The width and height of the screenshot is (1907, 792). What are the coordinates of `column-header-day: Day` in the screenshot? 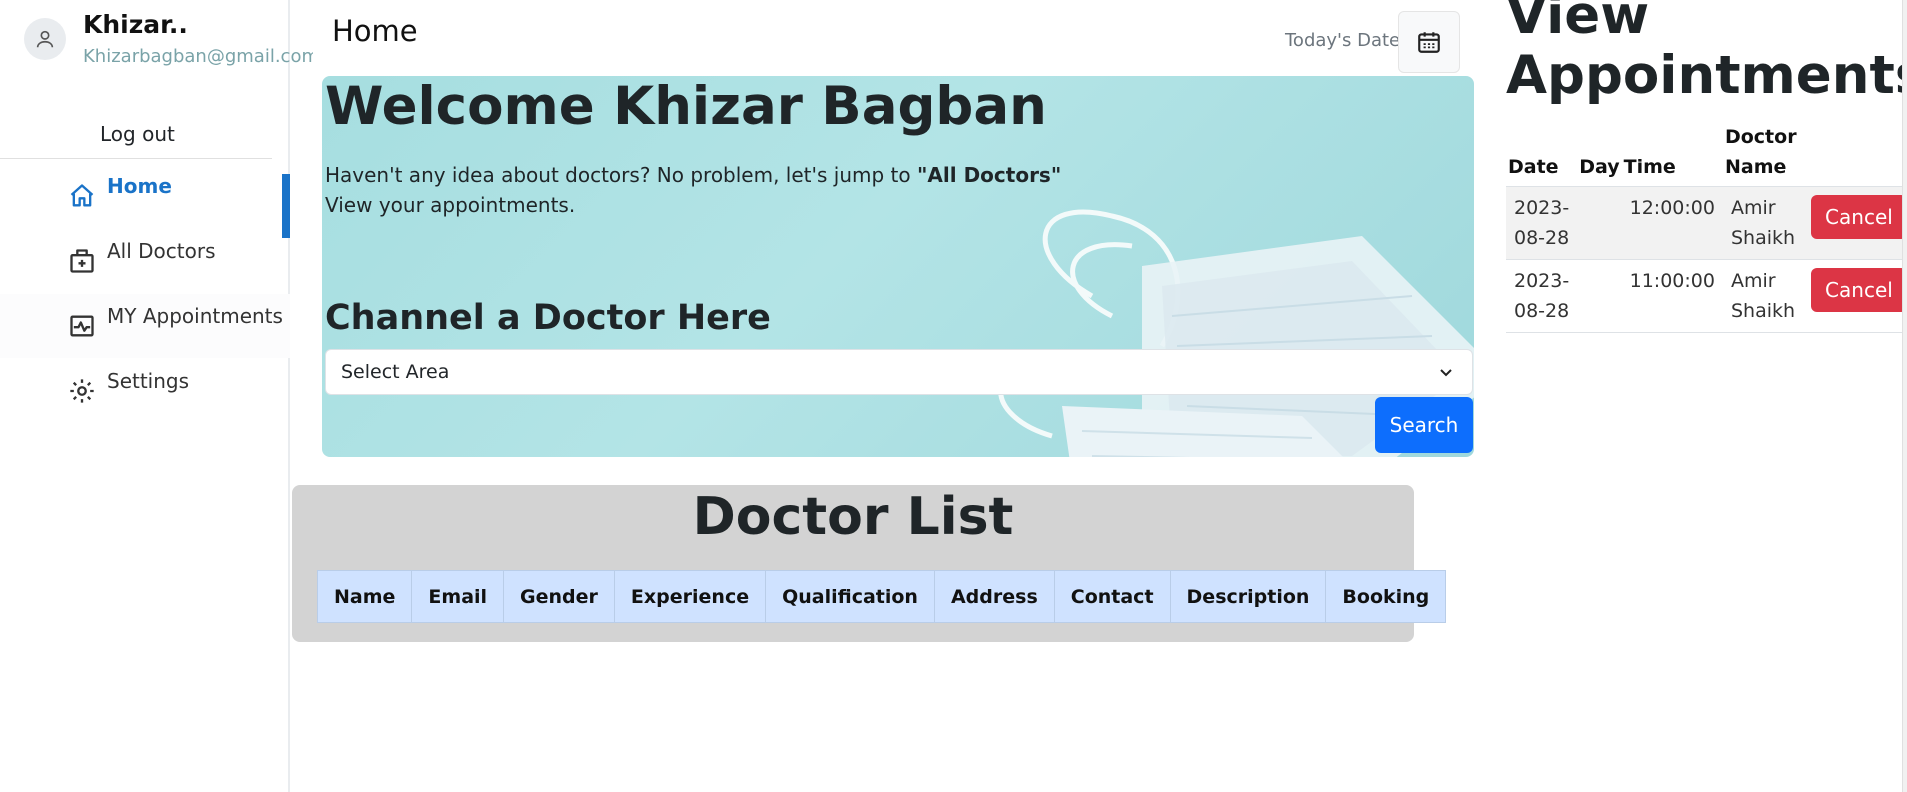 It's located at (1599, 167).